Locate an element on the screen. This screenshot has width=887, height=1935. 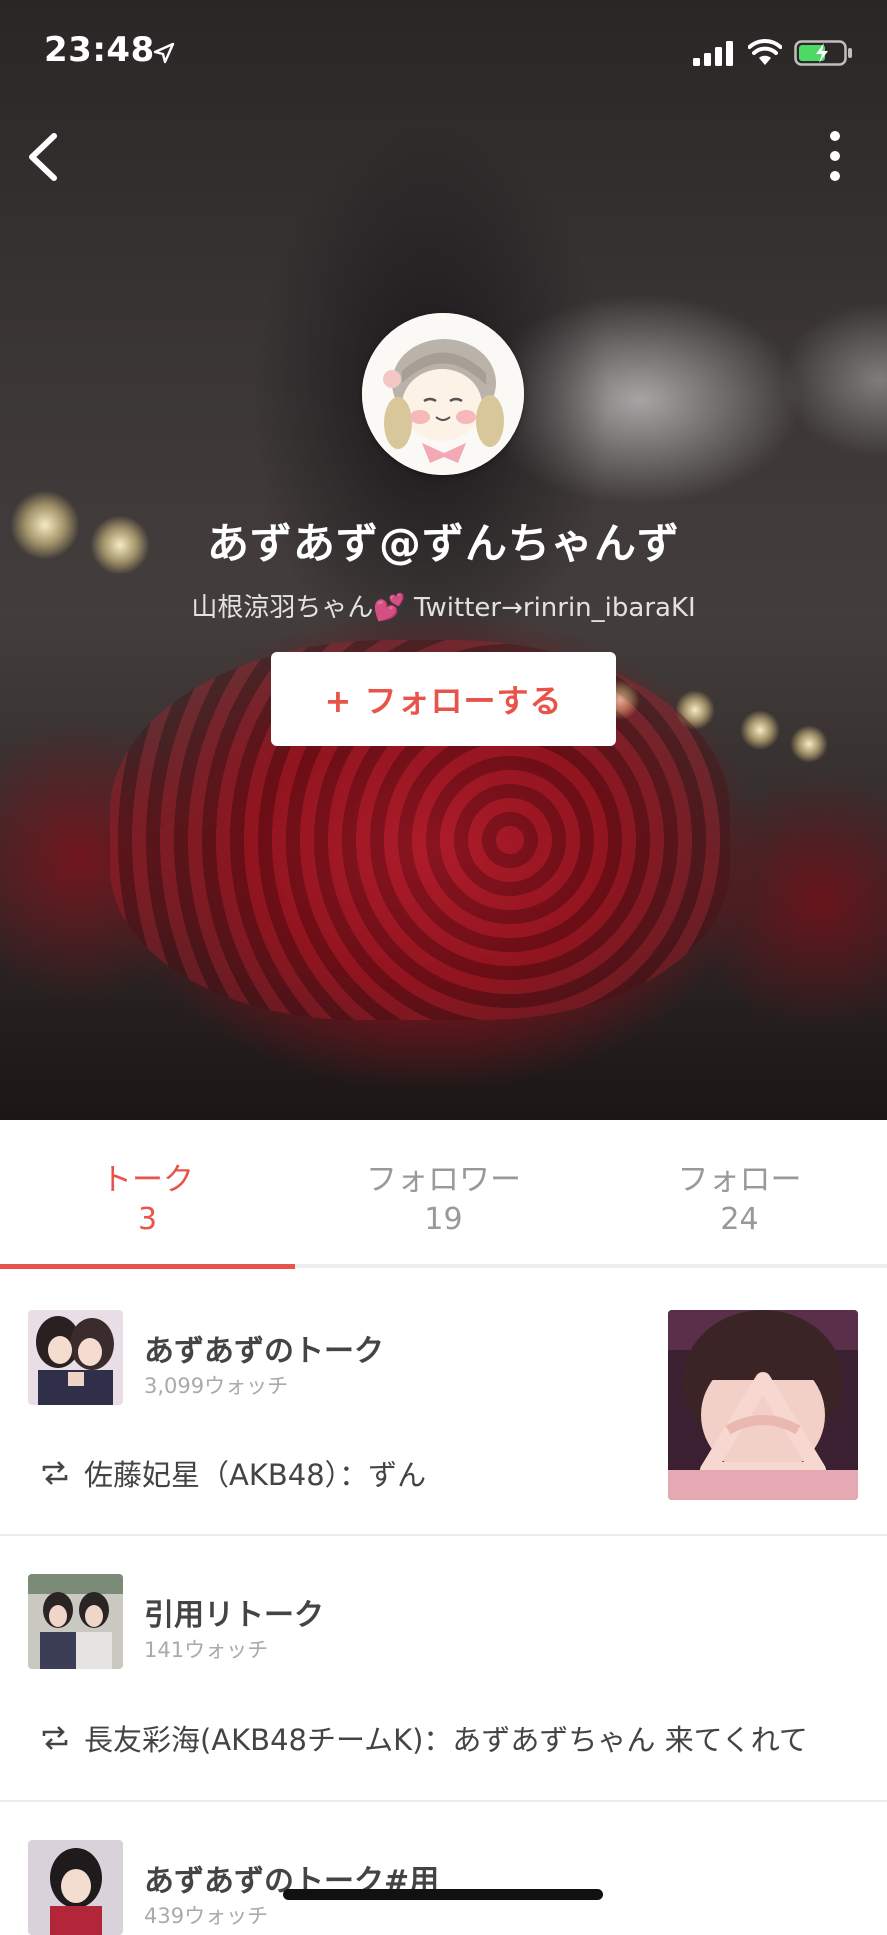
talk-title: 引用リトーク is located at coordinates (234, 1615).